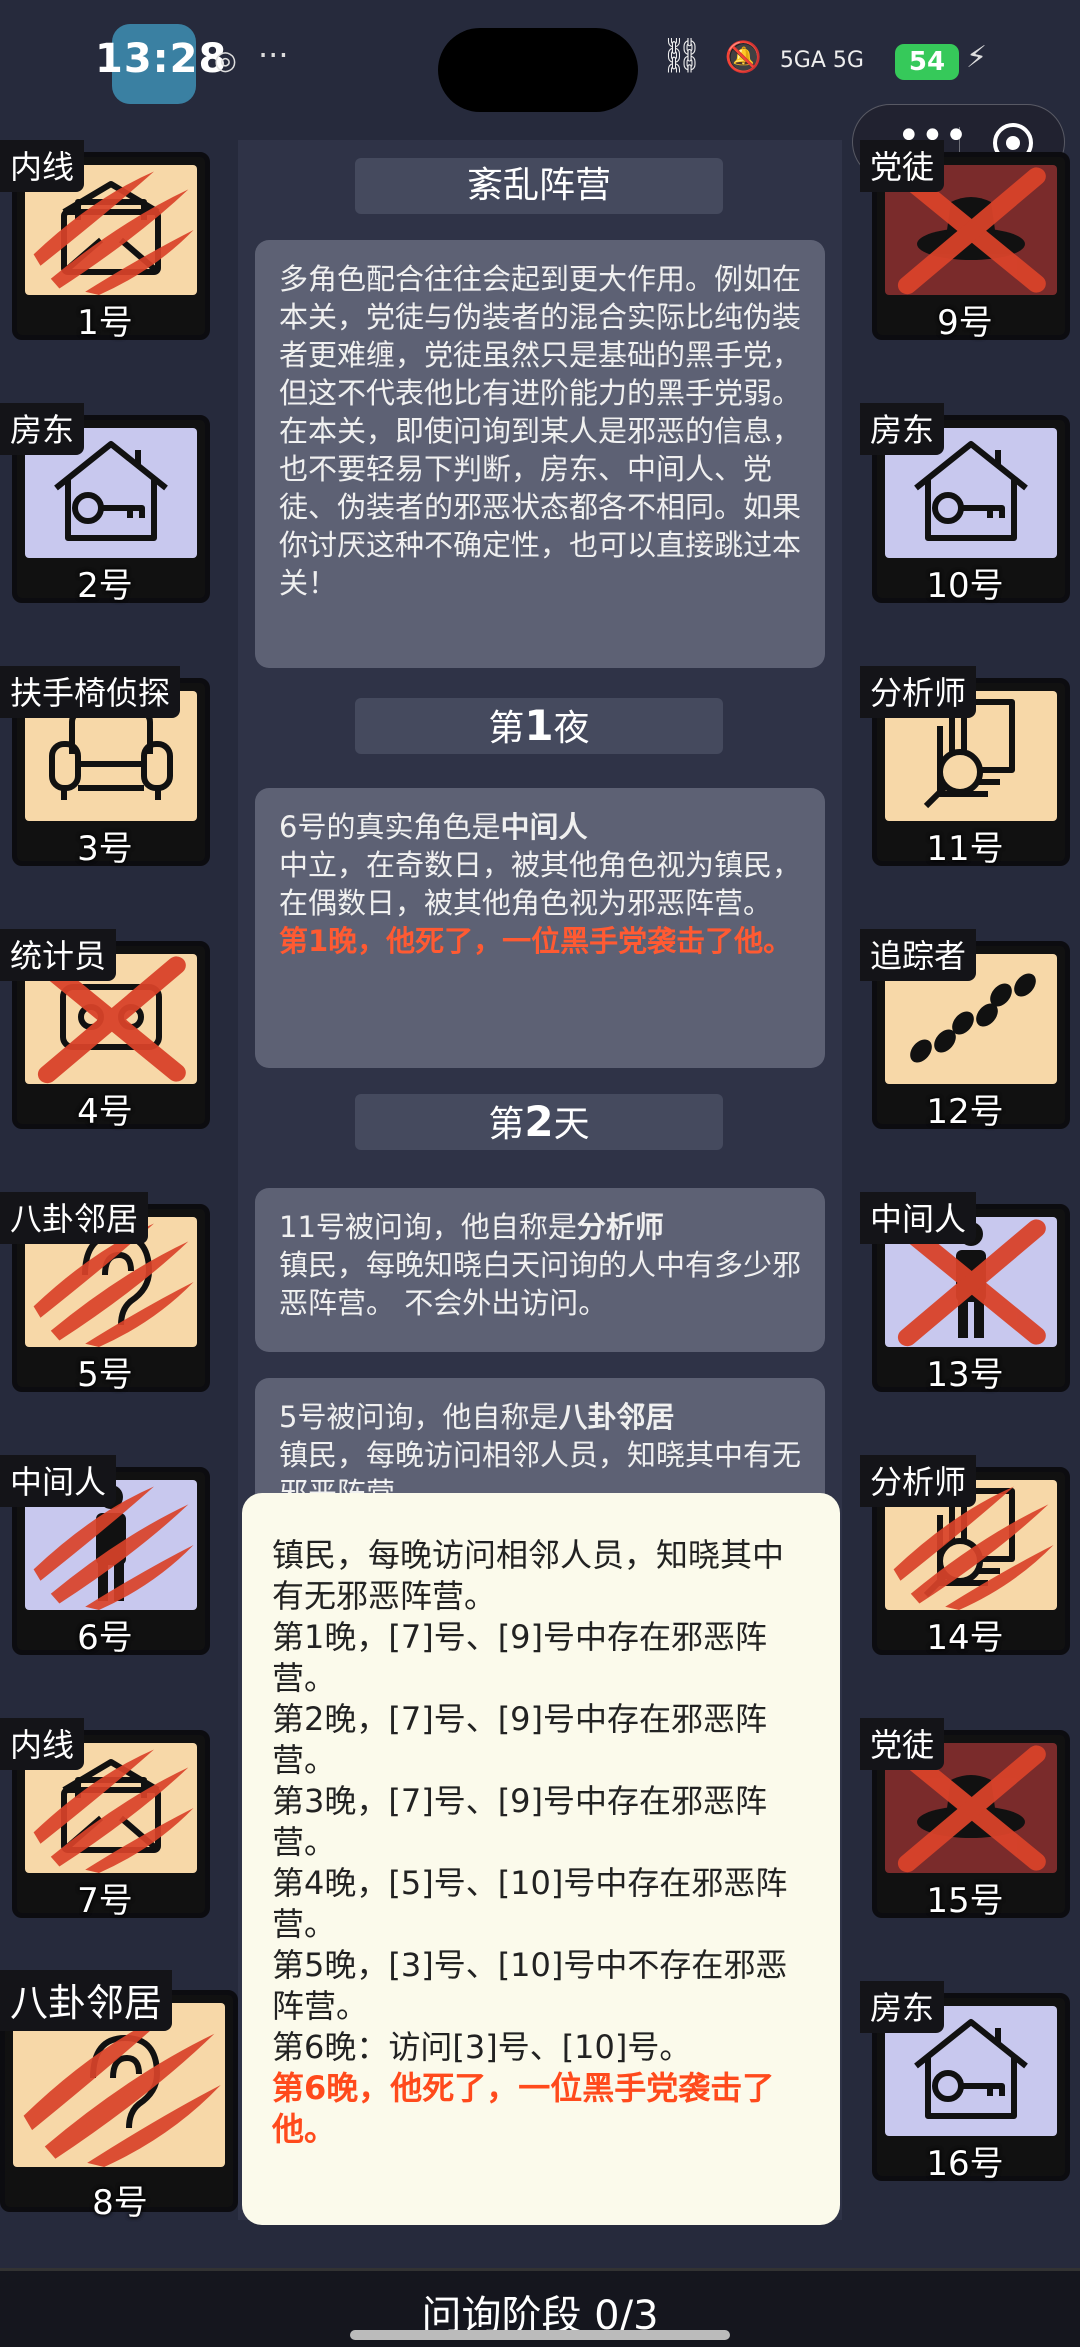 The height and width of the screenshot is (2347, 1080). Describe the element at coordinates (965, 767) in the screenshot. I see `player-card: 分析师 11号` at that location.